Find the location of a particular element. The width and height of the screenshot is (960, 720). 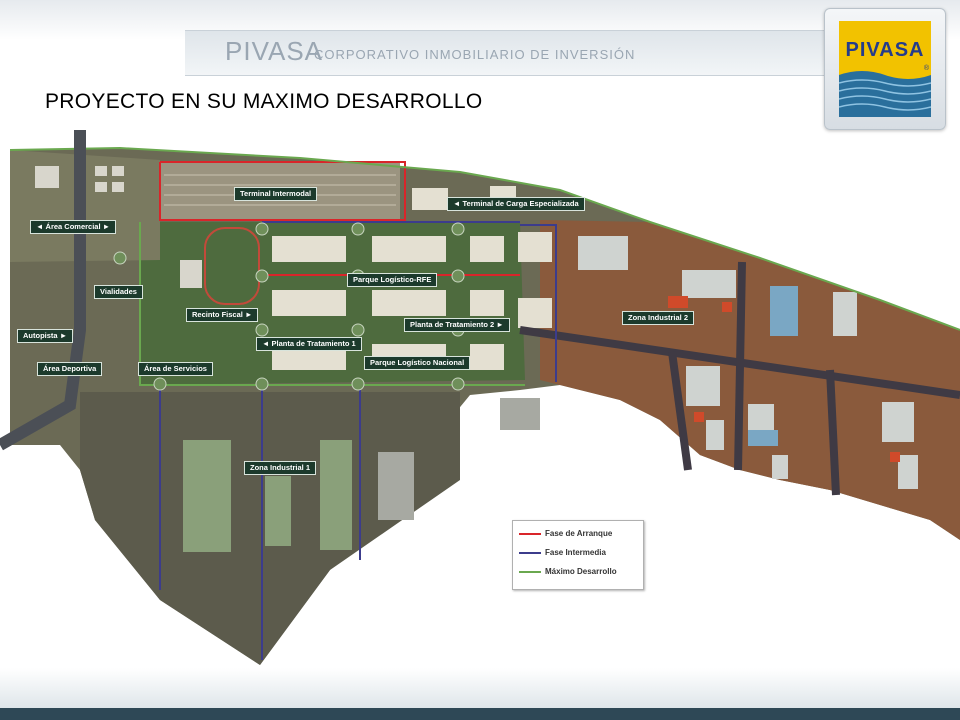

label-parque-logistico-rfe: Parque Logístico-RFE is located at coordinates (392, 280).